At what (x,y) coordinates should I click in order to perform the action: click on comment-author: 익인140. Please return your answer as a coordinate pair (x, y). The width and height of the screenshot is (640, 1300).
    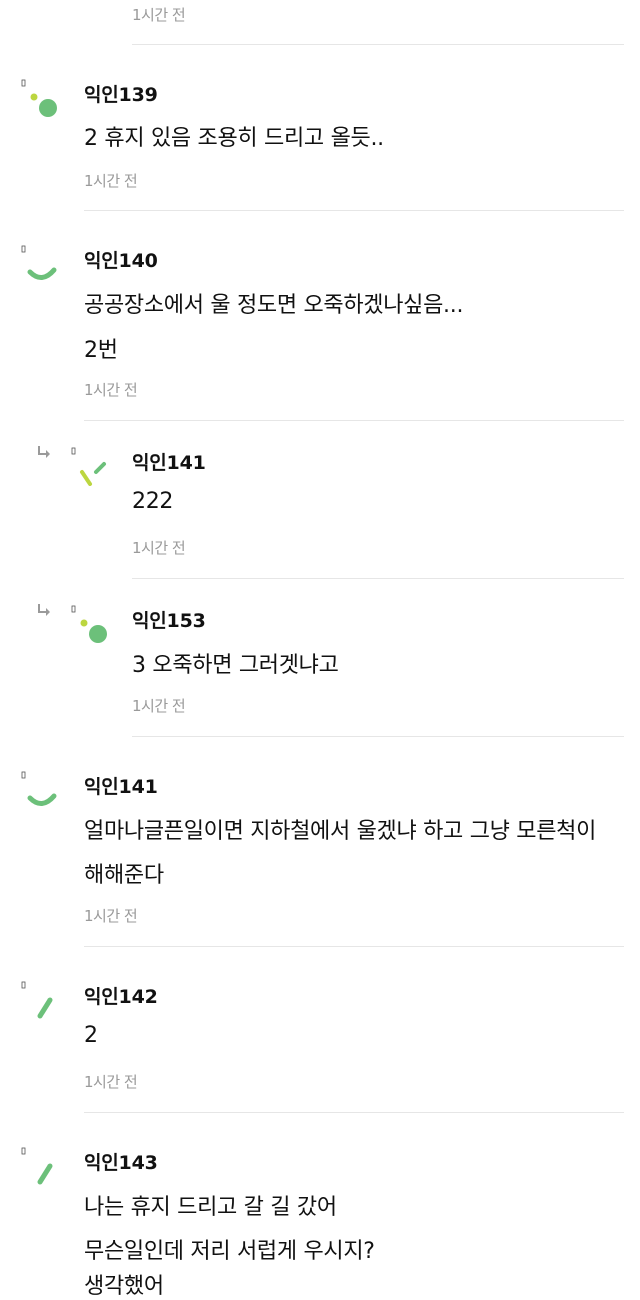
    Looking at the image, I should click on (121, 259).